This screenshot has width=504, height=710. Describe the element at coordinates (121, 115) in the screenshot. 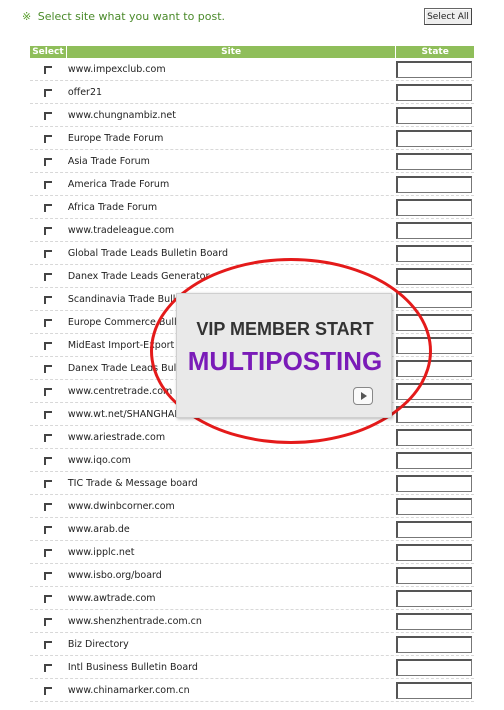

I see `site-name: www.chungnambiz.net` at that location.